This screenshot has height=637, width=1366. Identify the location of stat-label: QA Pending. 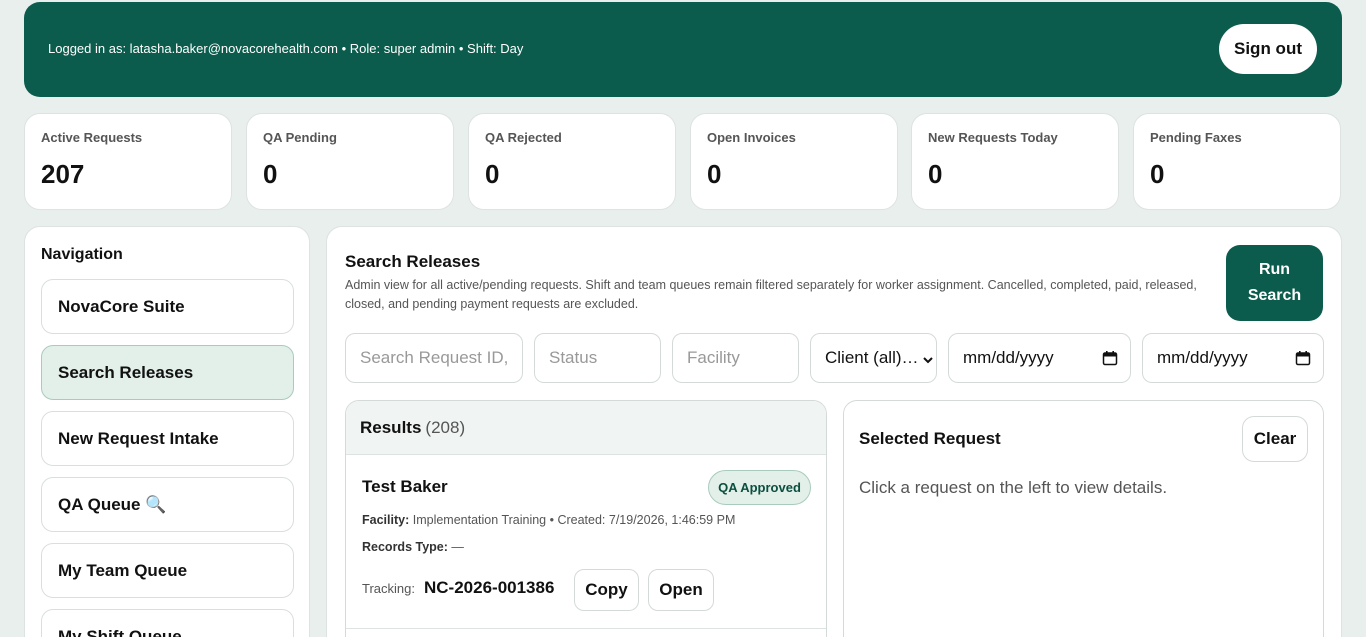
(300, 137).